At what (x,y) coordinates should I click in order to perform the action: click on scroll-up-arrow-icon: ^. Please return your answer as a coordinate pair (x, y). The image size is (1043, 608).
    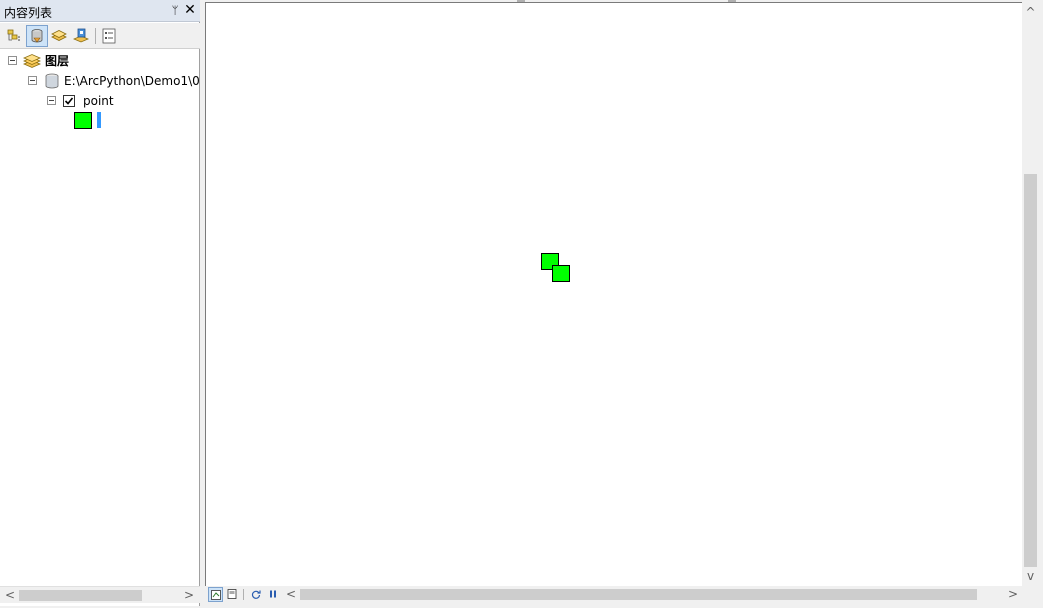
    Looking at the image, I should click on (1030, 12).